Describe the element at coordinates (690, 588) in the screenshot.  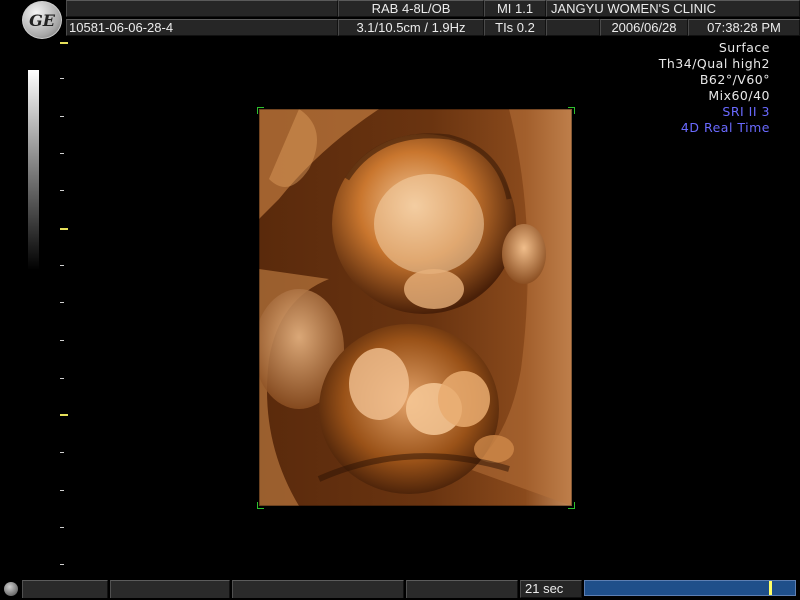
I see `cine-progress-bar` at that location.